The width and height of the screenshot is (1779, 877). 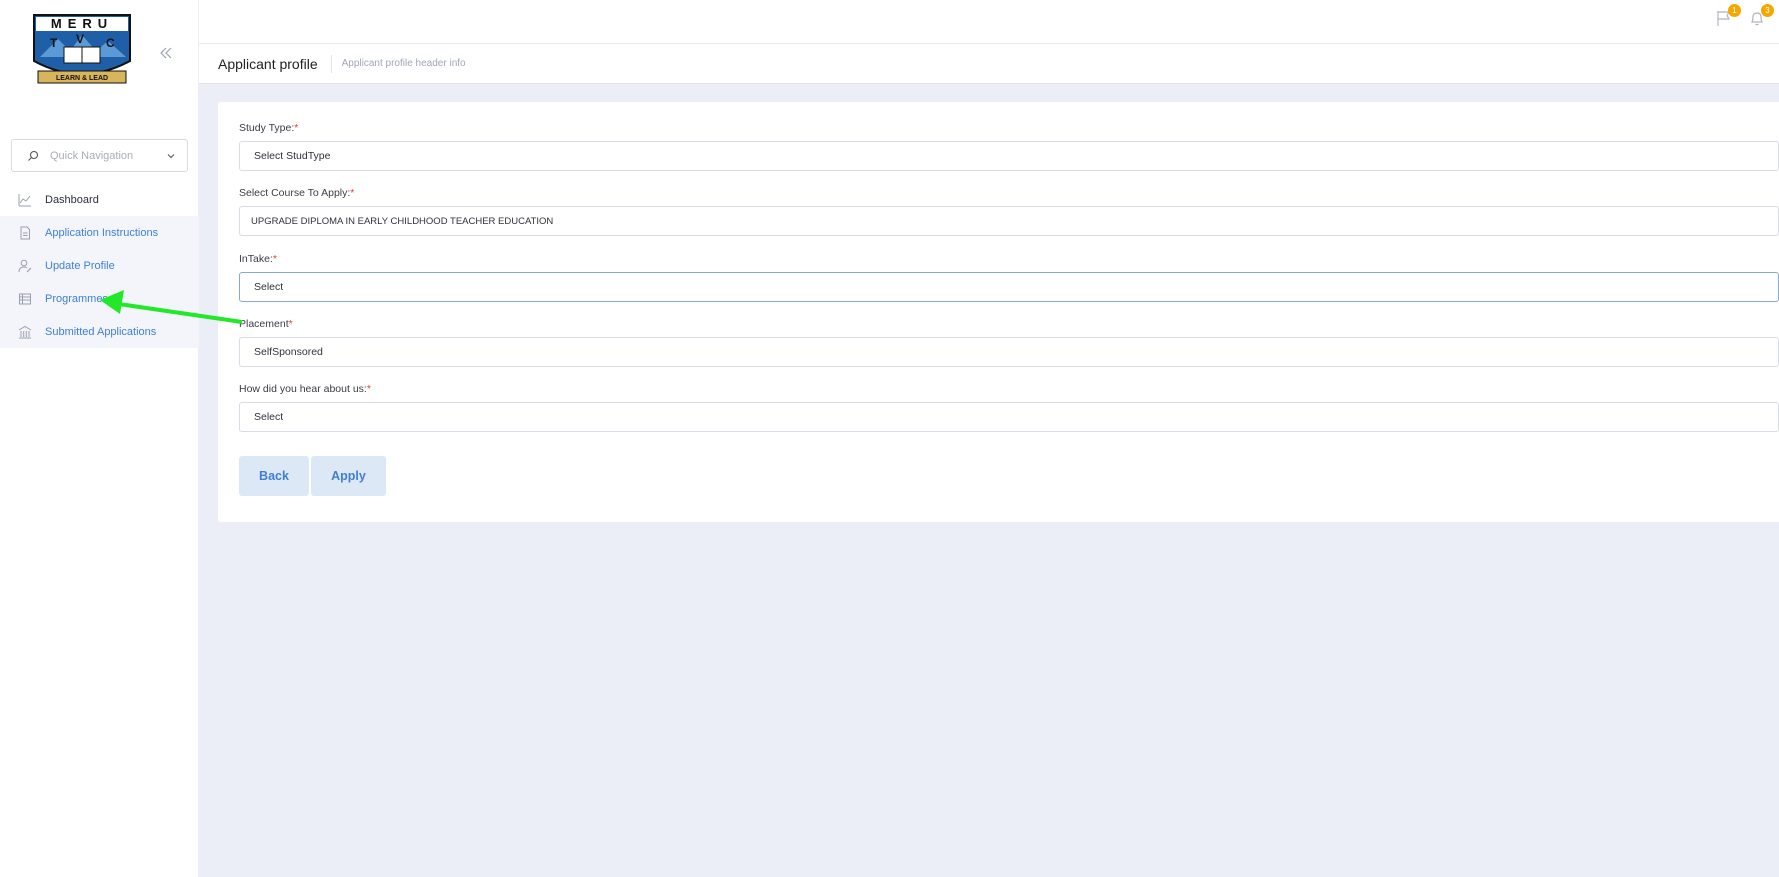 What do you see at coordinates (25, 331) in the screenshot?
I see `building-icon` at bounding box center [25, 331].